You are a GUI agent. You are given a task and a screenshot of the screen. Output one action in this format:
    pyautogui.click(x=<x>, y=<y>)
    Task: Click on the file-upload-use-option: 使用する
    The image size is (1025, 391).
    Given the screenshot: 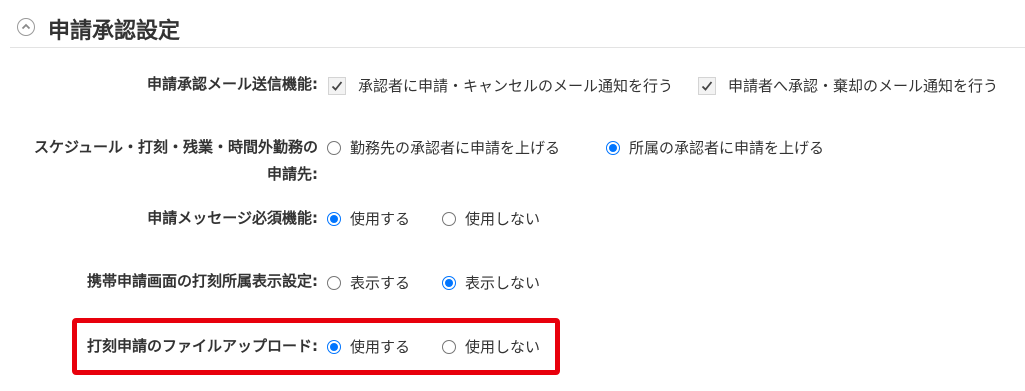 What is the action you would take?
    pyautogui.click(x=368, y=346)
    